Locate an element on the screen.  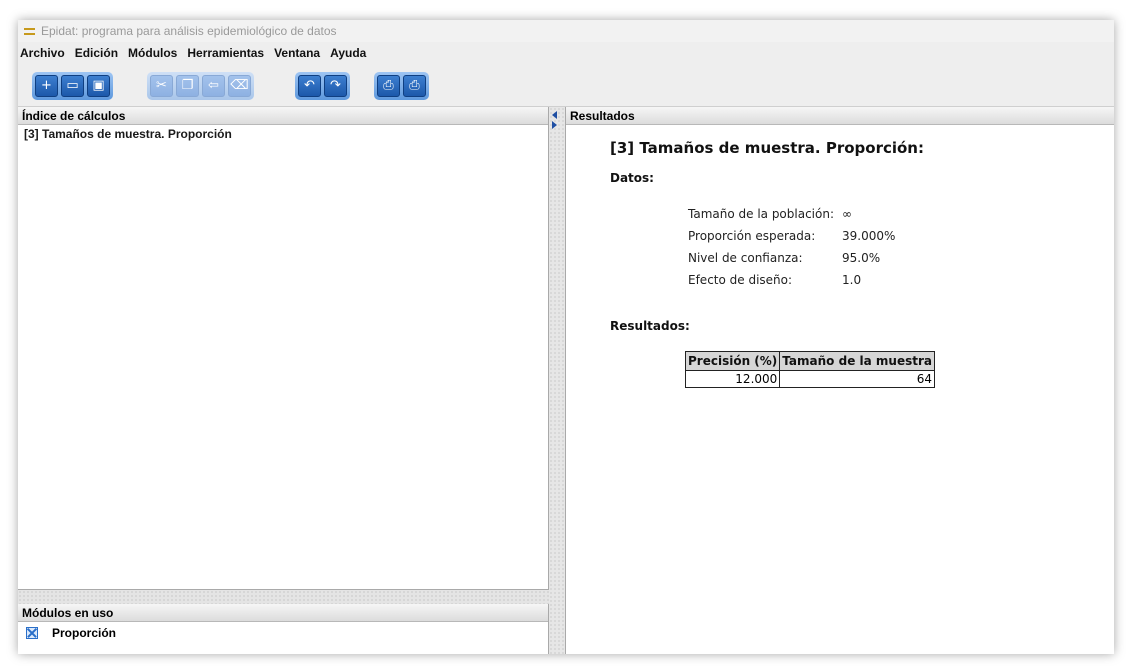
expand-right-icon is located at coordinates (554, 125).